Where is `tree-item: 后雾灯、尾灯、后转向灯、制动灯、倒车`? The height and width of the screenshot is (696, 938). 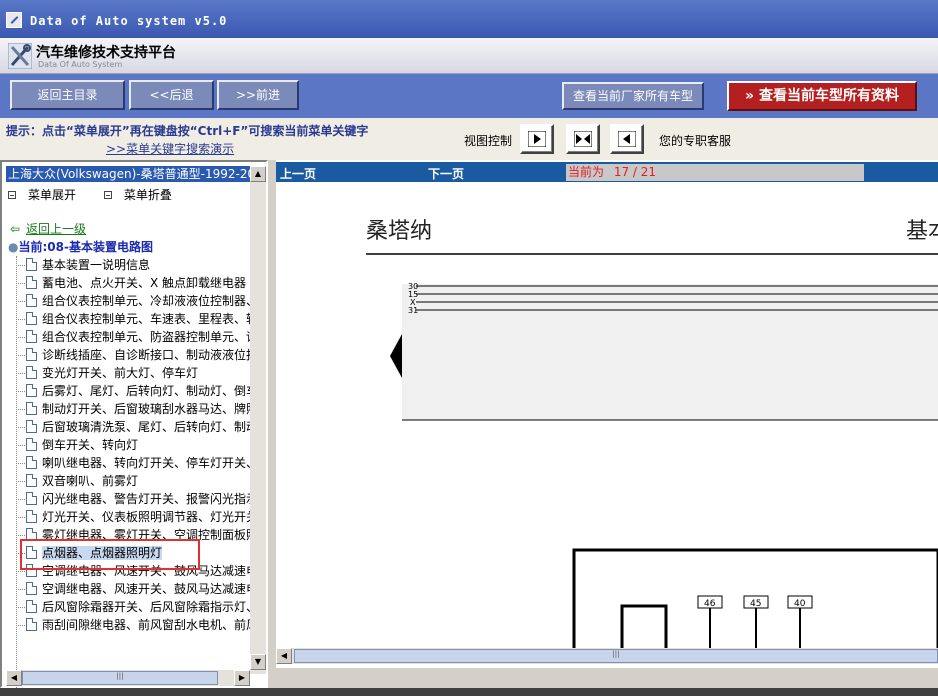 tree-item: 后雾灯、尾灯、后转向灯、制动灯、倒车 is located at coordinates (133, 391).